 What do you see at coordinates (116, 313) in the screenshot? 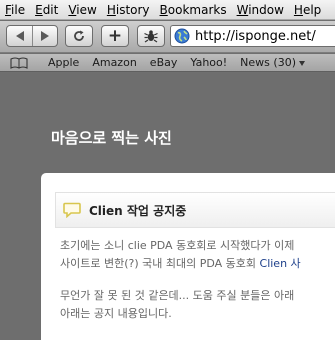
I see `body-line-4: 아래는 공지 내용입니다.` at bounding box center [116, 313].